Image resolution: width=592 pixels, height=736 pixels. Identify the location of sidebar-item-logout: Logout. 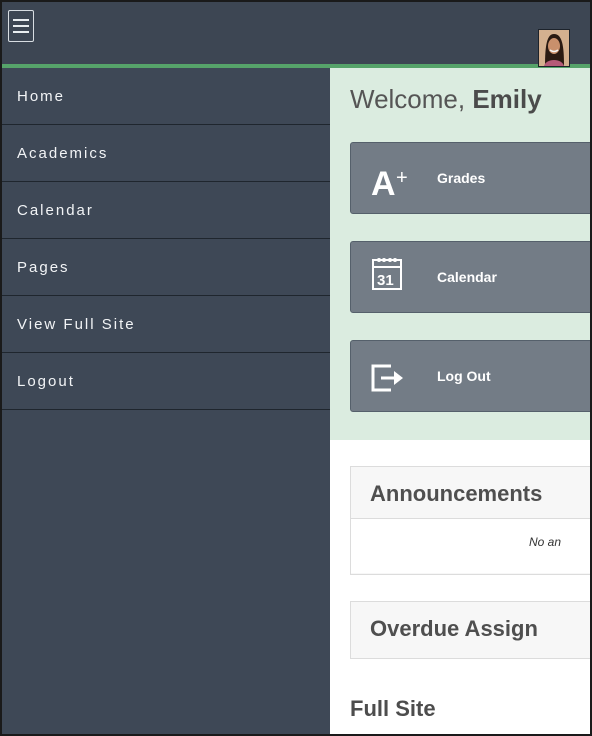
(166, 381).